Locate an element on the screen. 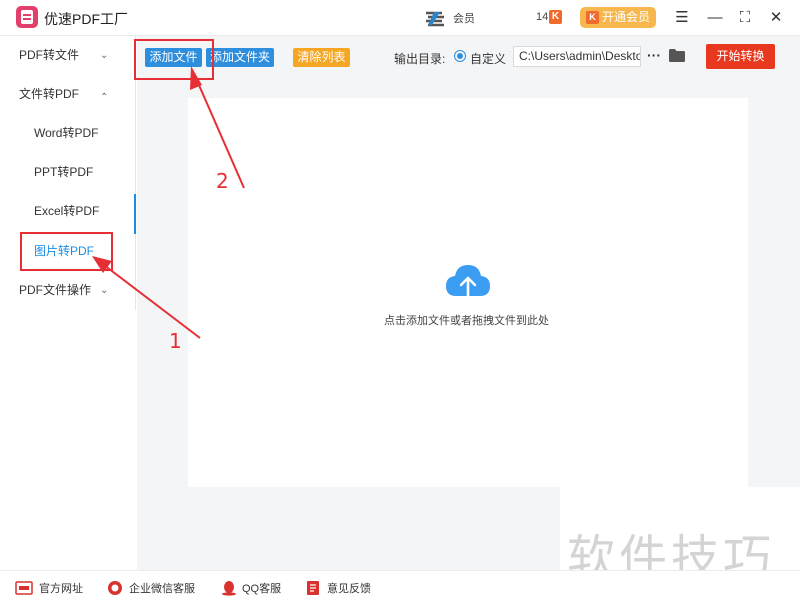  sidebar-item-label: Word转PDF is located at coordinates (66, 133).